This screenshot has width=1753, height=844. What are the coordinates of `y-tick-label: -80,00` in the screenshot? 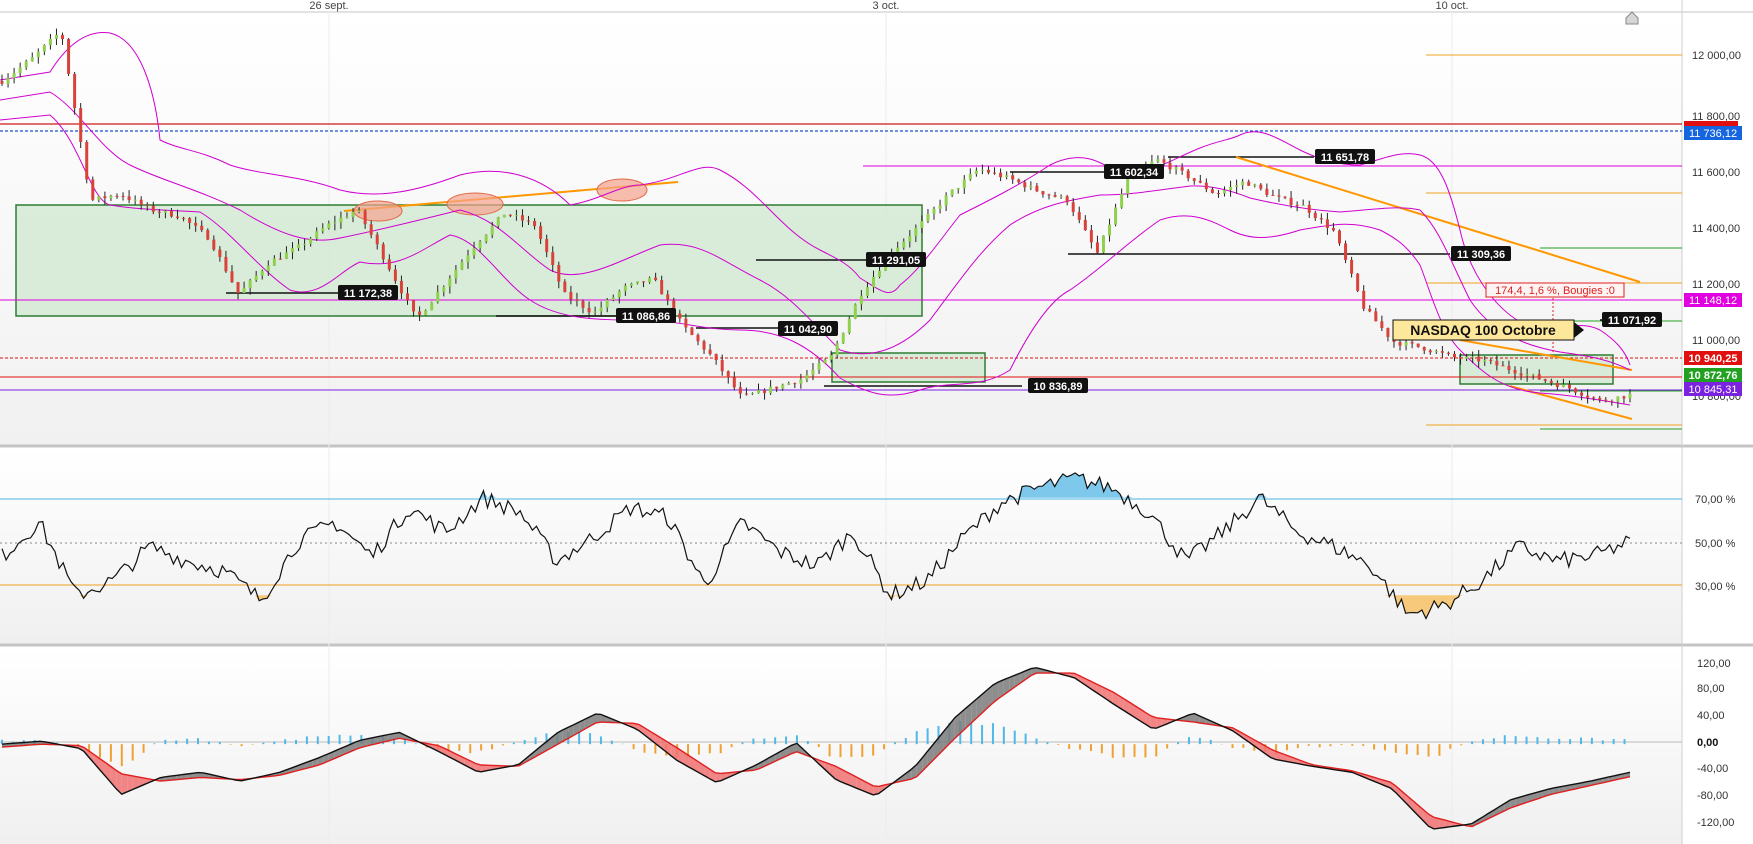 It's located at (1712, 796).